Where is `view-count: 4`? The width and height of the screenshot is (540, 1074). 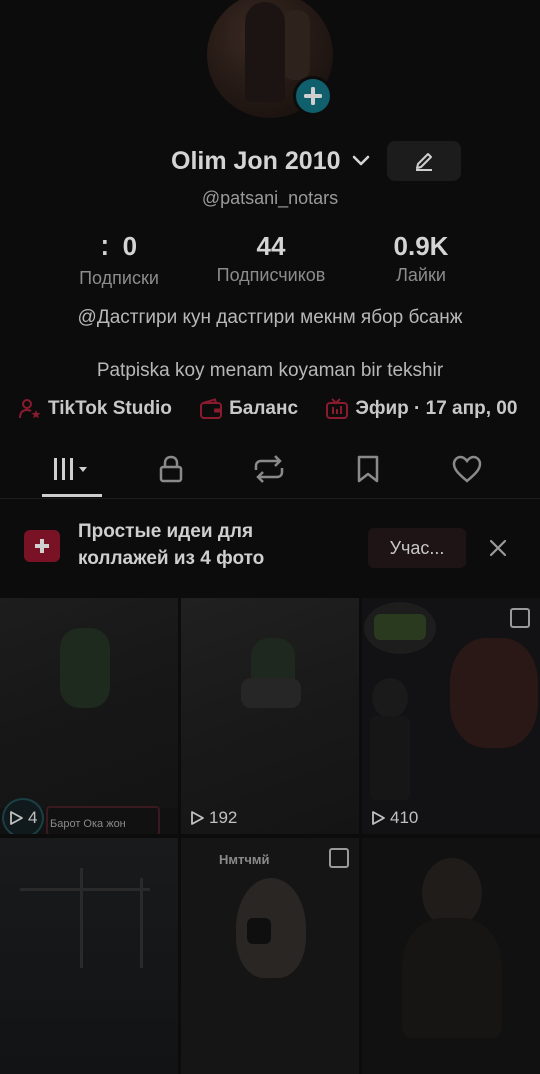 view-count: 4 is located at coordinates (22, 818).